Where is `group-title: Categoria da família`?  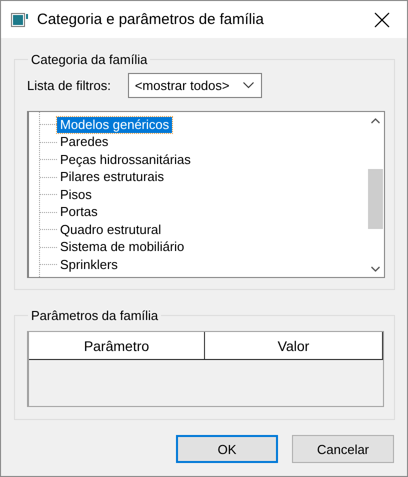
group-title: Categoria da família is located at coordinates (89, 59).